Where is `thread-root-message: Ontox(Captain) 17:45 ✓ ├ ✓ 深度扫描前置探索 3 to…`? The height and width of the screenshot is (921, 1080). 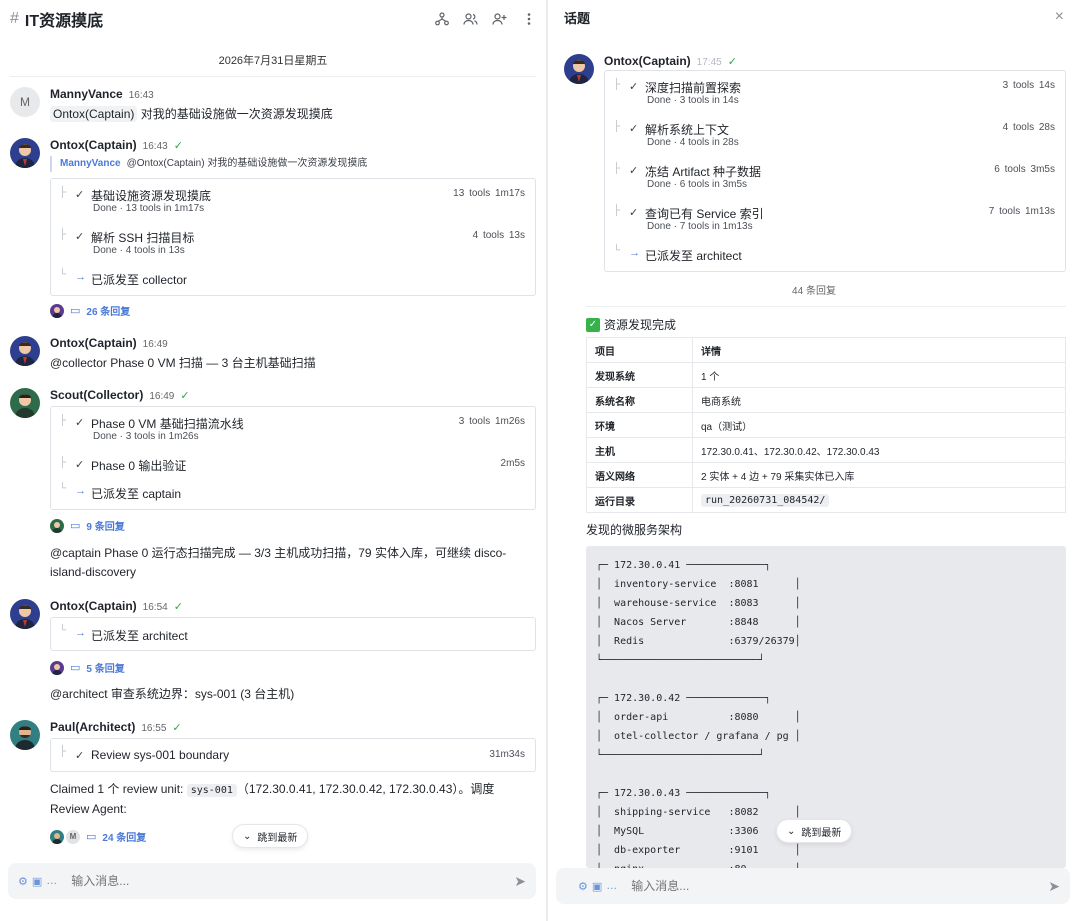 thread-root-message: Ontox(Captain) 17:45 ✓ ├ ✓ 深度扫描前置探索 3 to… is located at coordinates (815, 164).